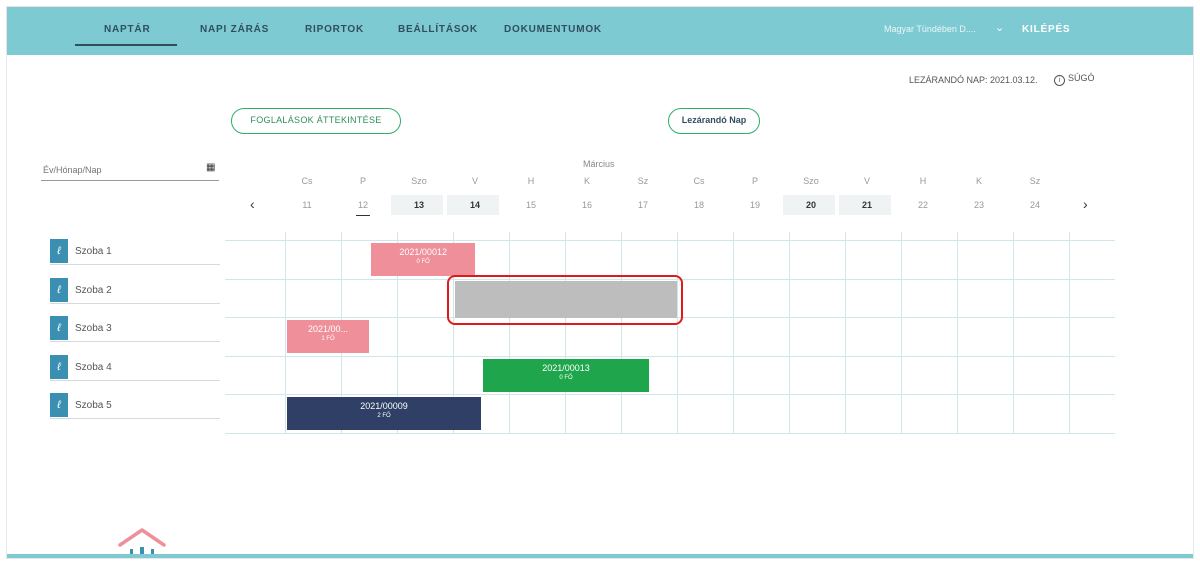 The image size is (1200, 561). I want to click on day-number: 20, so click(811, 205).